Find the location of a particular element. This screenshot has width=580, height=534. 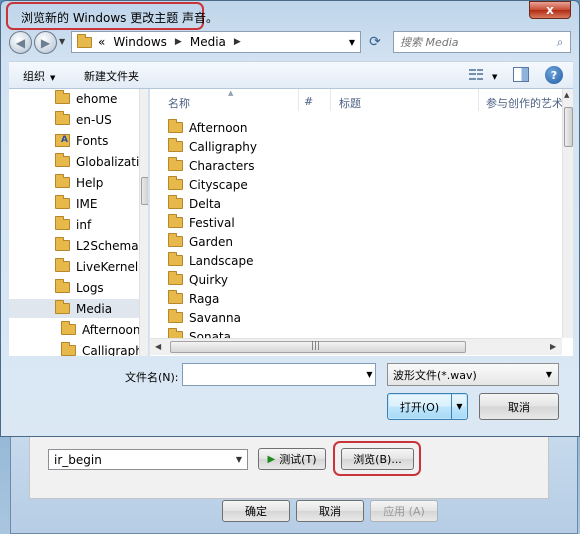

tree-item-label: ehome is located at coordinates (97, 98).